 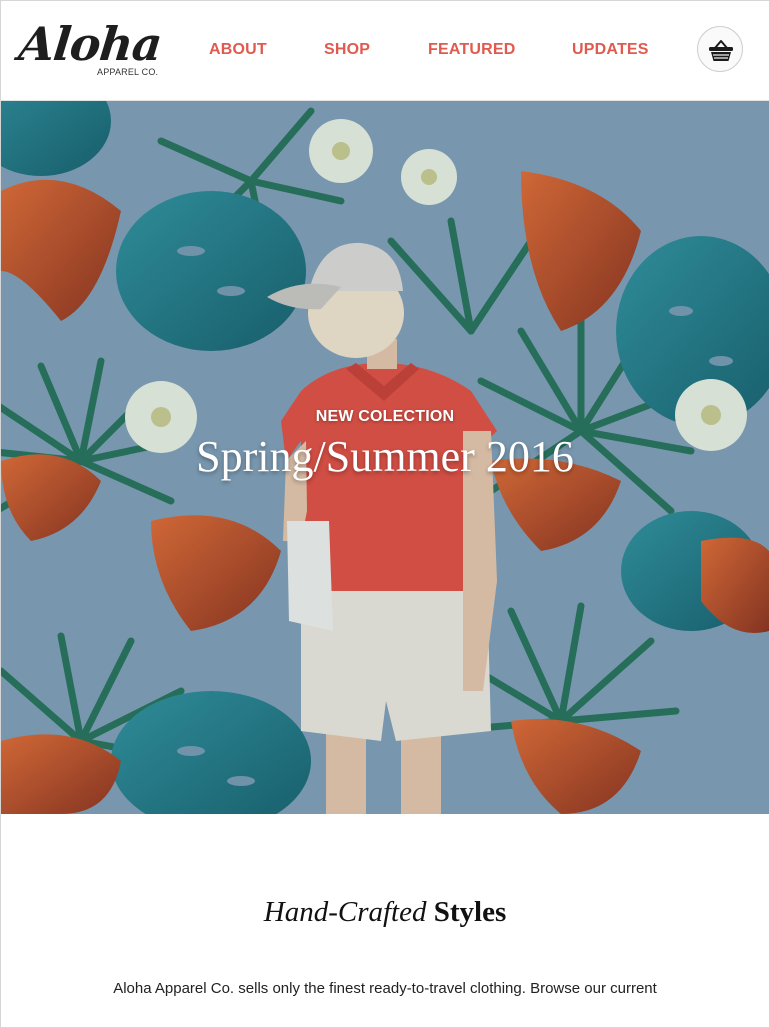 I want to click on logo: Aloha APPAREL CO., so click(x=92, y=49).